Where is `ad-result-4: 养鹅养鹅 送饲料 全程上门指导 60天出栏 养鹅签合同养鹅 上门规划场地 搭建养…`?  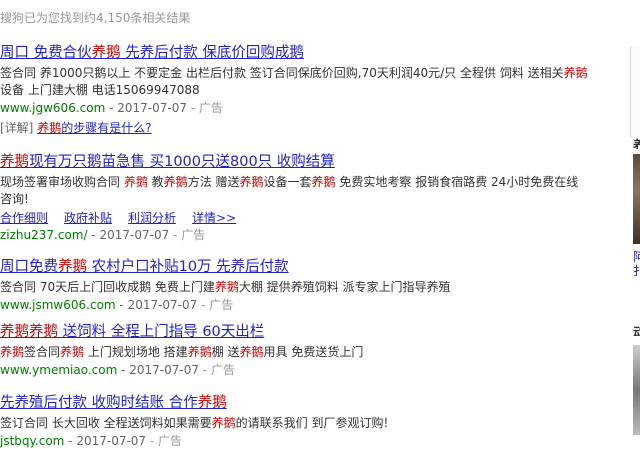 ad-result-4: 养鹅养鹅 送饲料 全程上门指导 60天出栏 养鹅签合同养鹅 上门规划场地 搭建养… is located at coordinates (295, 350).